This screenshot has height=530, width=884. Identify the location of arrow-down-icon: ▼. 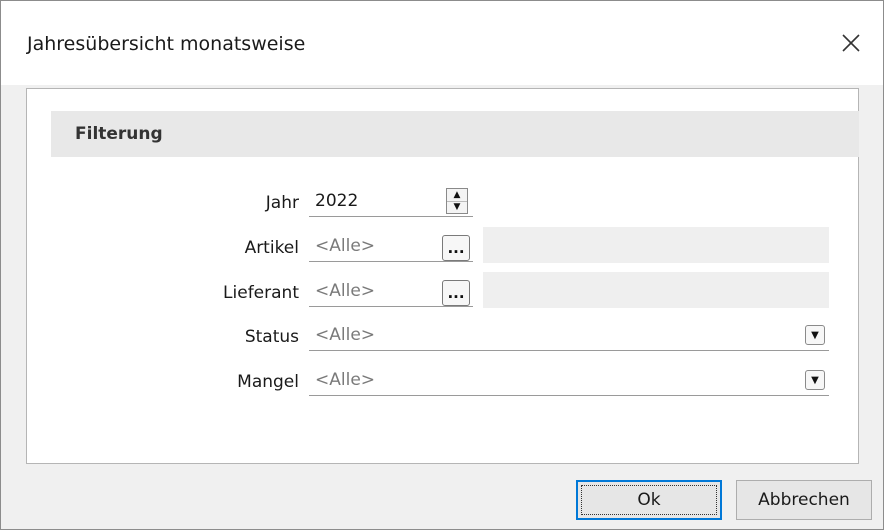
(457, 206).